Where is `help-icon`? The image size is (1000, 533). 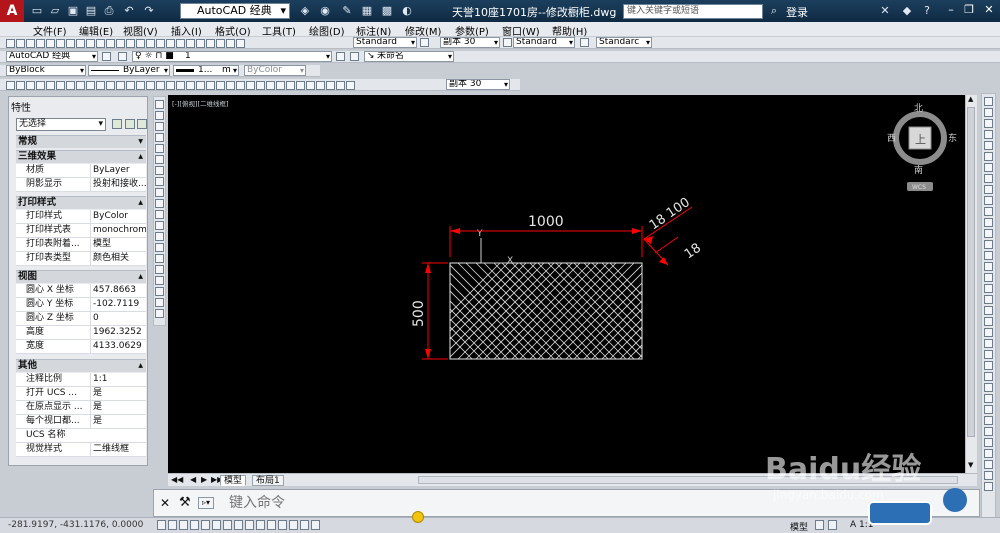
help-icon is located at coordinates (240, 43).